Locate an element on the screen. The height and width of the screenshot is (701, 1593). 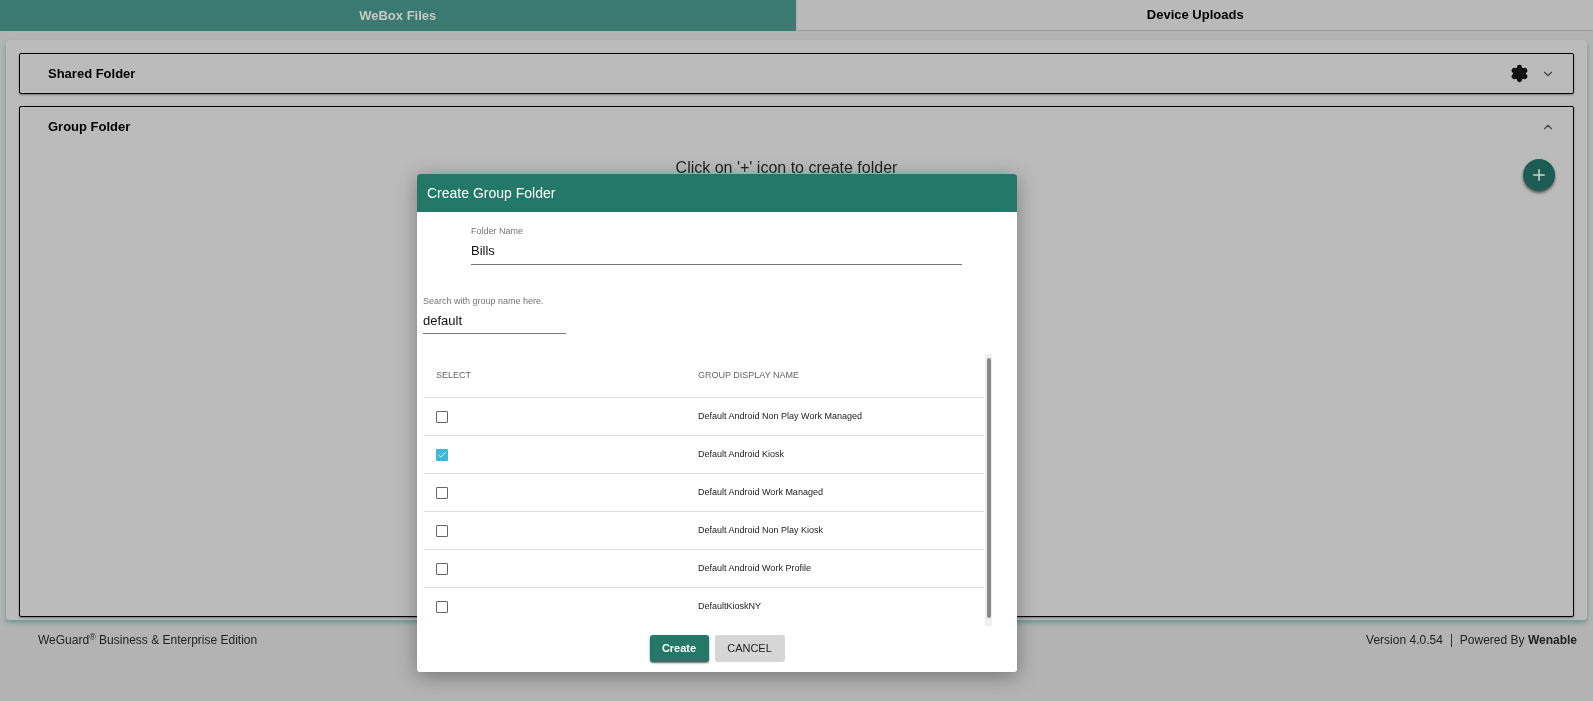
group-name-cell-text: Default Android Work Managed is located at coordinates (760, 492).